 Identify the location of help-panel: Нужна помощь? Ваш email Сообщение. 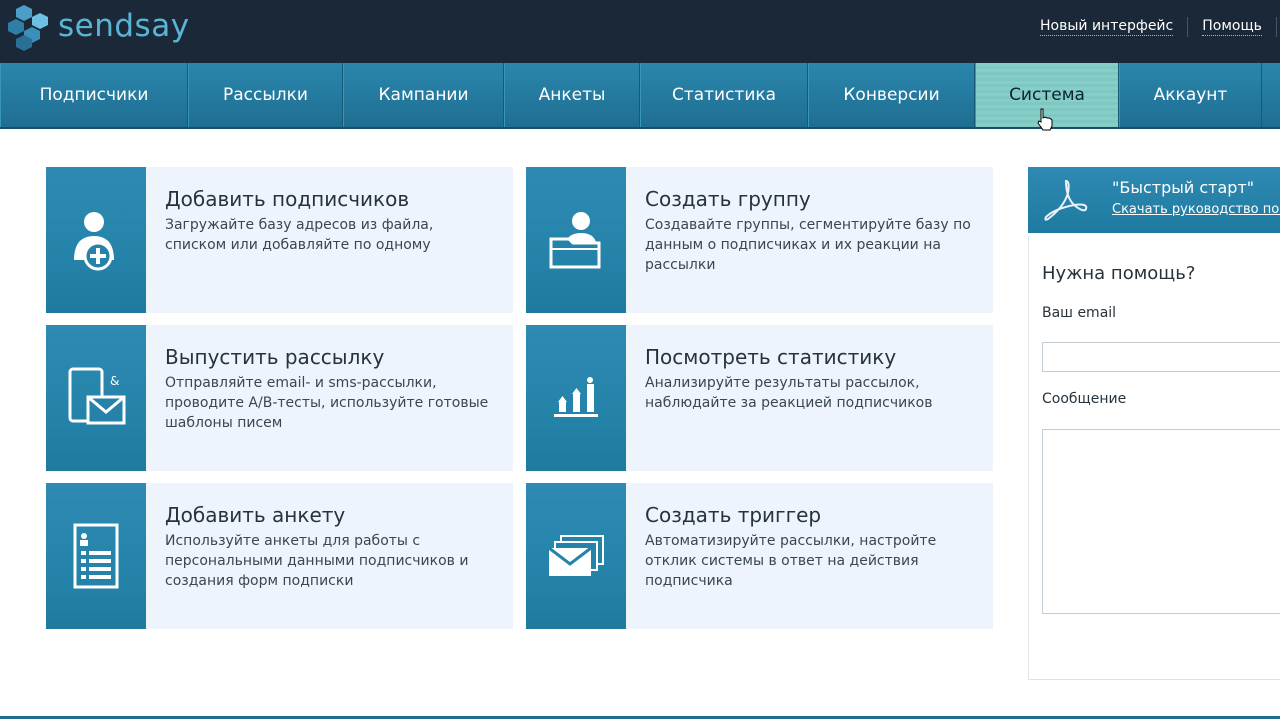
(1154, 458).